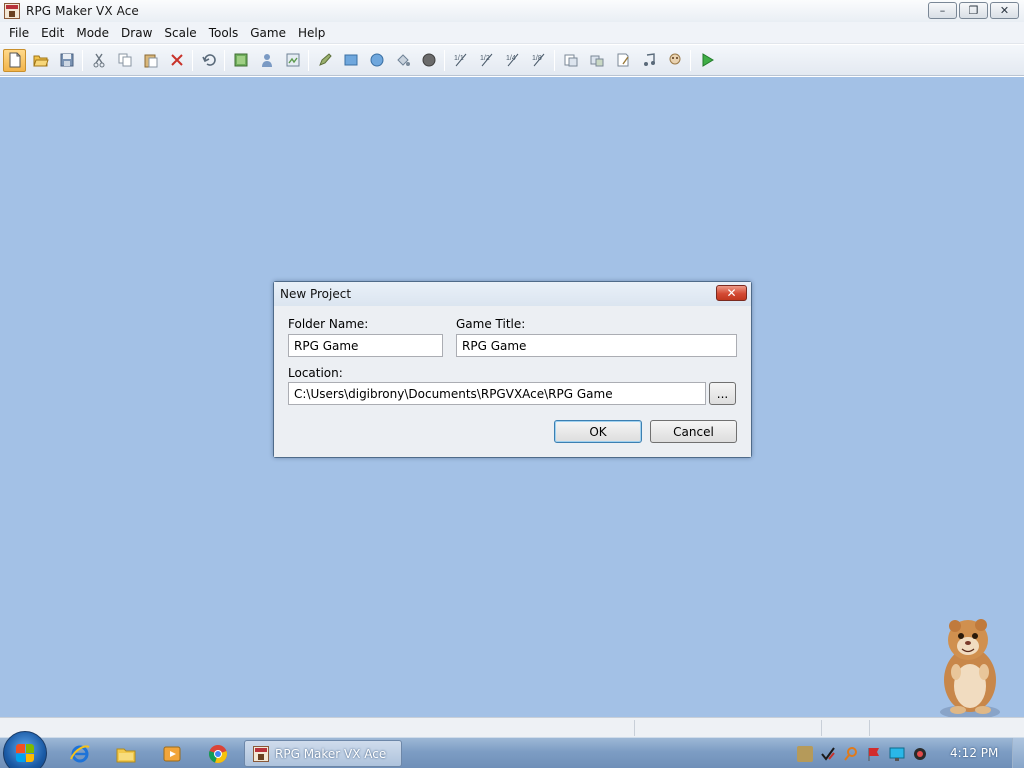 The width and height of the screenshot is (1024, 768). Describe the element at coordinates (52, 33) in the screenshot. I see `menu-edit: Edit` at that location.